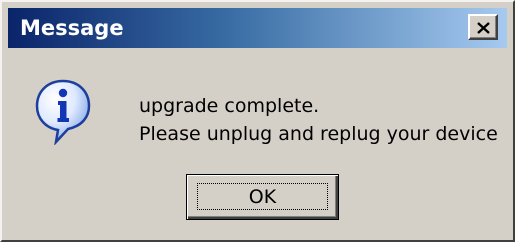 The width and height of the screenshot is (515, 242). Describe the element at coordinates (318, 134) in the screenshot. I see `message-line-2: Please unplug and replug your device` at that location.